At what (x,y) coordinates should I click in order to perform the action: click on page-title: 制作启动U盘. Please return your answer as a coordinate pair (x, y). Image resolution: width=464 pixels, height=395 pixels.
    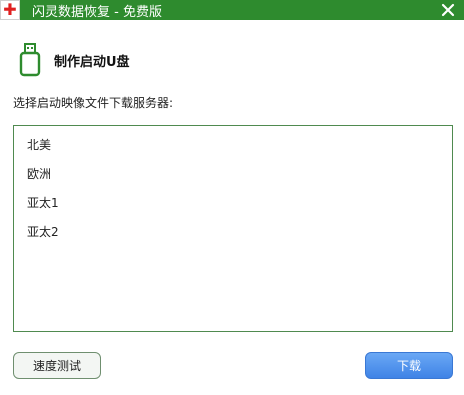
    Looking at the image, I should click on (92, 62).